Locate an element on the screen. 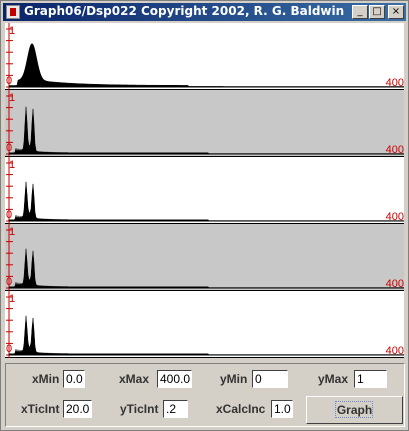  close-button: × is located at coordinates (396, 12).